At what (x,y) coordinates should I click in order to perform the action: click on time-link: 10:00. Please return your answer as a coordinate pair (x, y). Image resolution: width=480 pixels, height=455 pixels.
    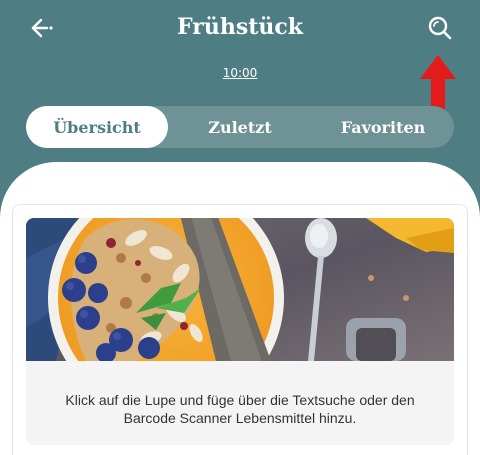
    Looking at the image, I should click on (240, 73).